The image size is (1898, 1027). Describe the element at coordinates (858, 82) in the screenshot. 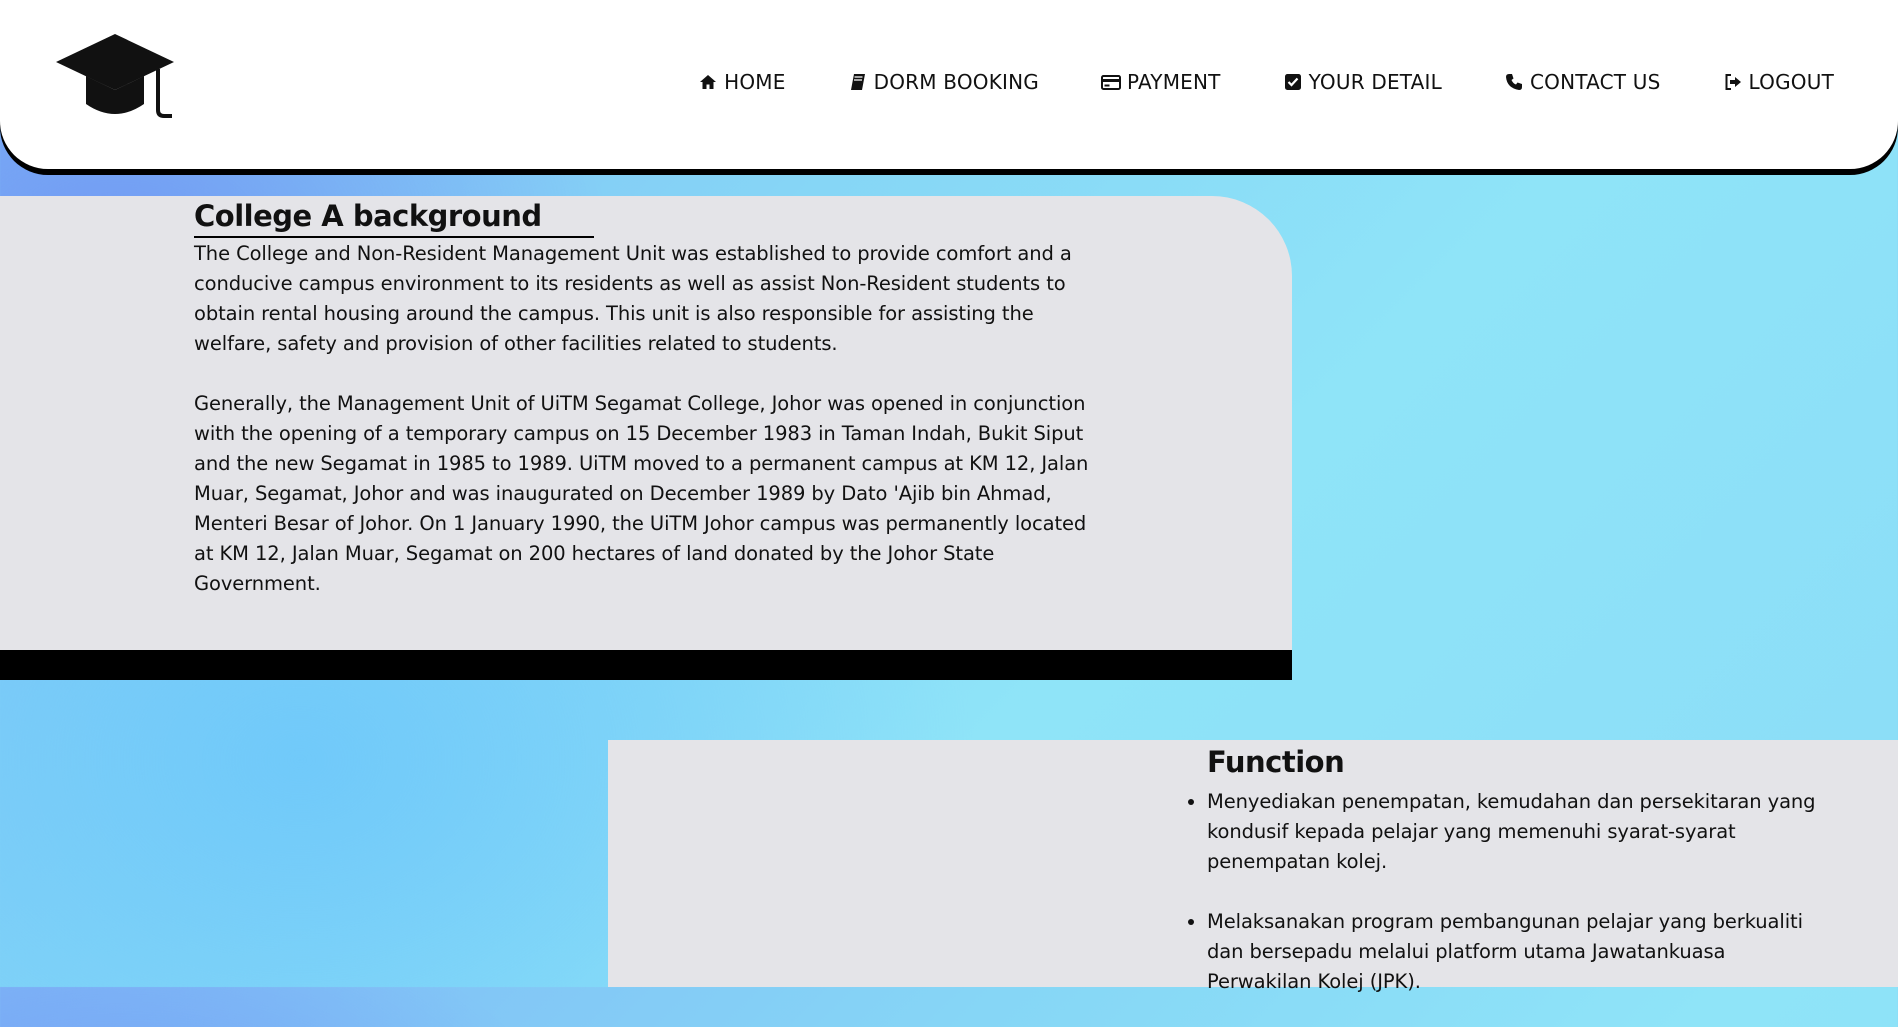

I see `book-icon` at that location.